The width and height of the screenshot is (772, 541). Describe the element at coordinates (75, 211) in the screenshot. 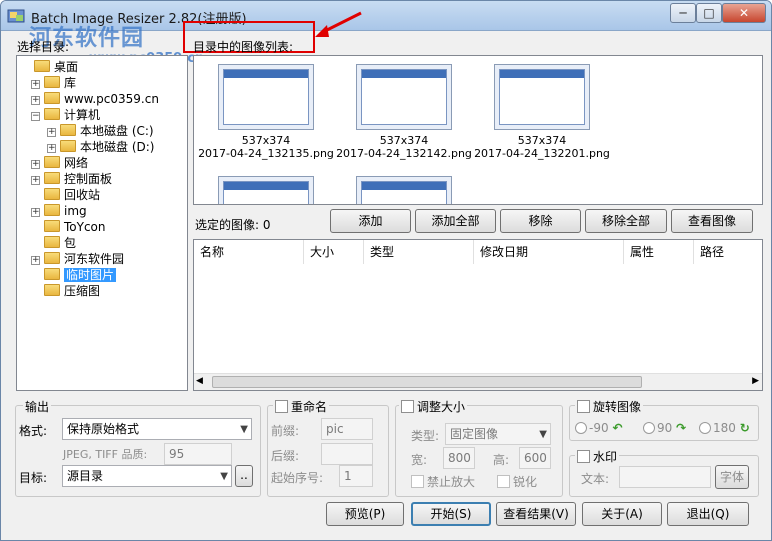

I see `tree-item-label: img` at that location.